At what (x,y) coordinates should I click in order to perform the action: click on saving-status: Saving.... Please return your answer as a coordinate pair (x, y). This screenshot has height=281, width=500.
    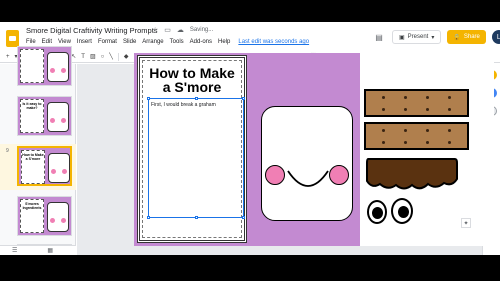
    Looking at the image, I should click on (201, 30).